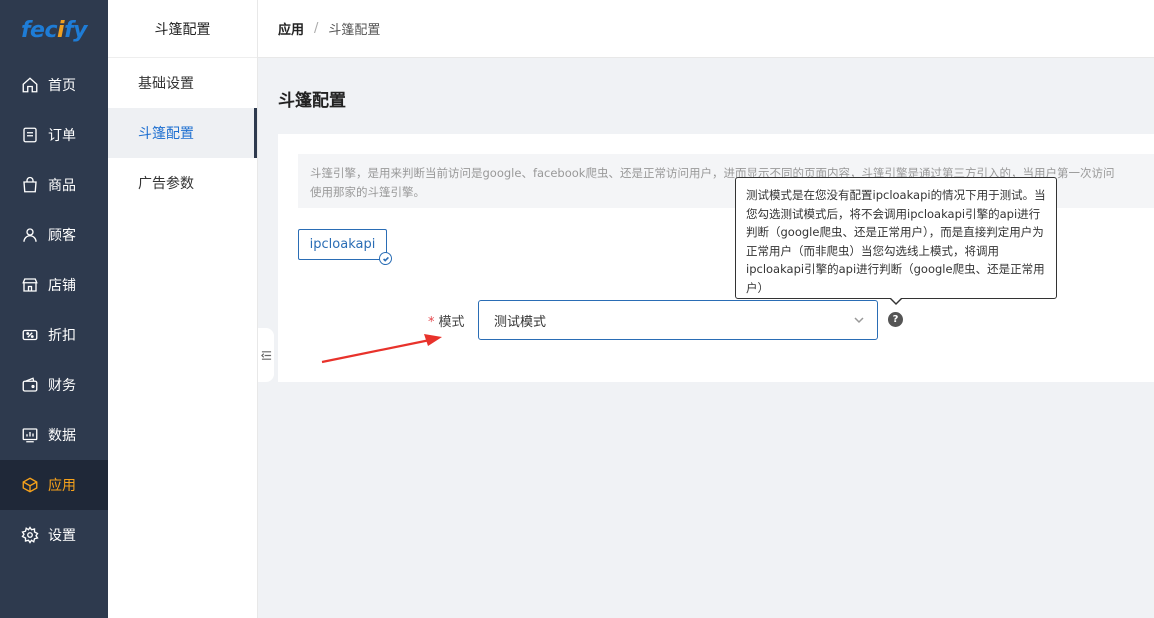 This screenshot has width=1154, height=618. I want to click on discount-icon, so click(30, 335).